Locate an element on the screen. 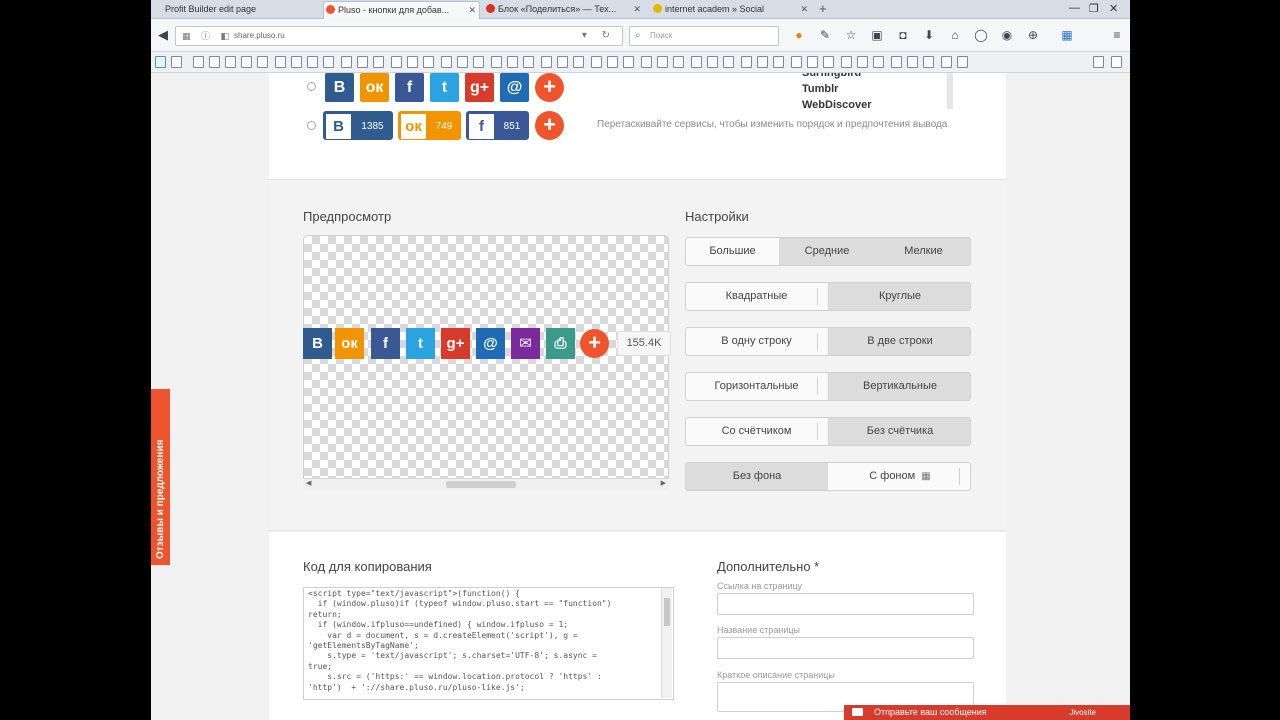 This screenshot has height=720, width=1280. clipboard-icon: ▣ is located at coordinates (877, 35).